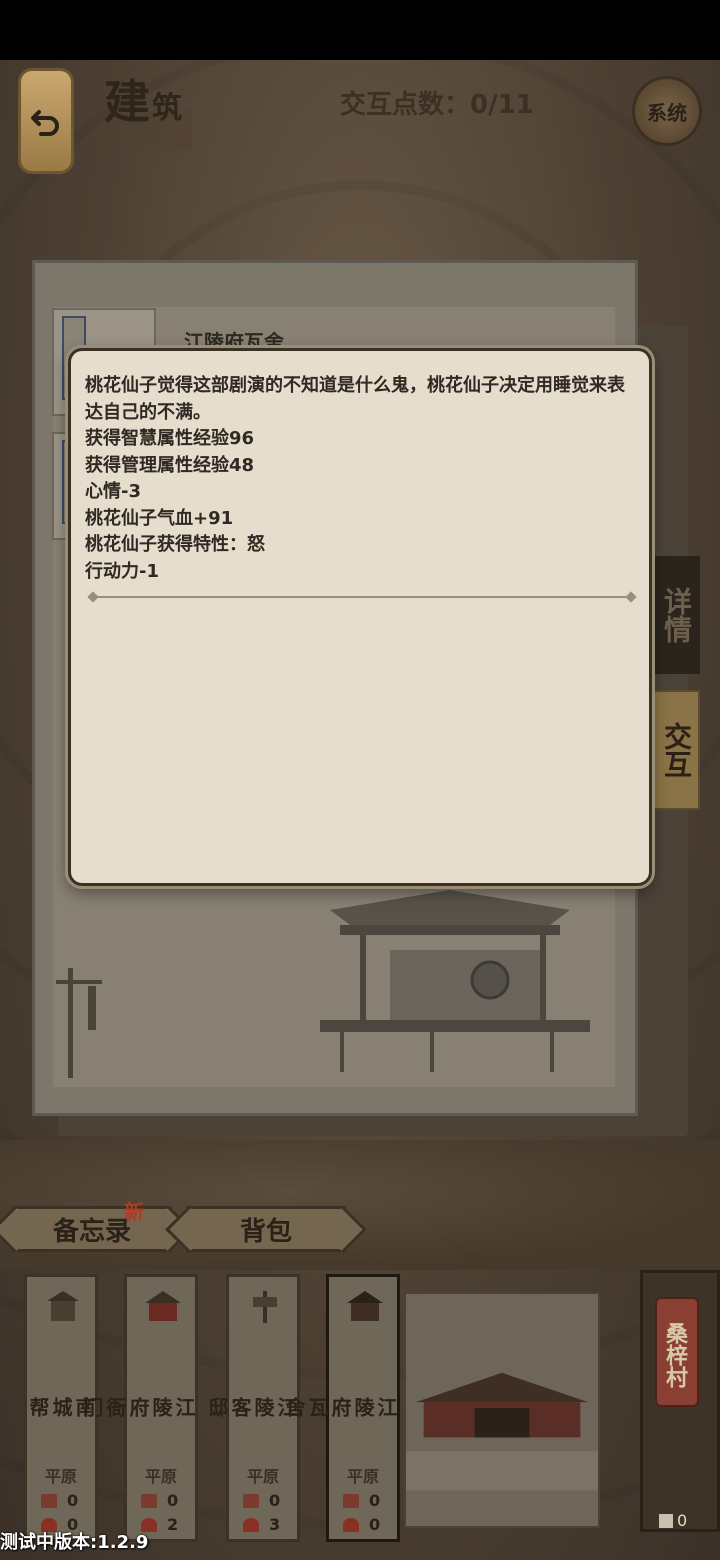 This screenshot has width=720, height=1560. I want to click on village-flag-count: 0, so click(673, 1520).